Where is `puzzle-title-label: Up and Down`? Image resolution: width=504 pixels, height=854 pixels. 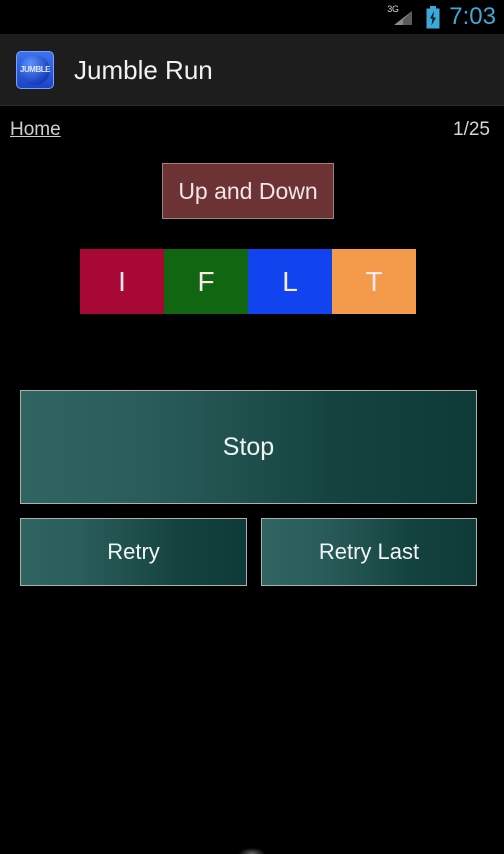 puzzle-title-label: Up and Down is located at coordinates (248, 191).